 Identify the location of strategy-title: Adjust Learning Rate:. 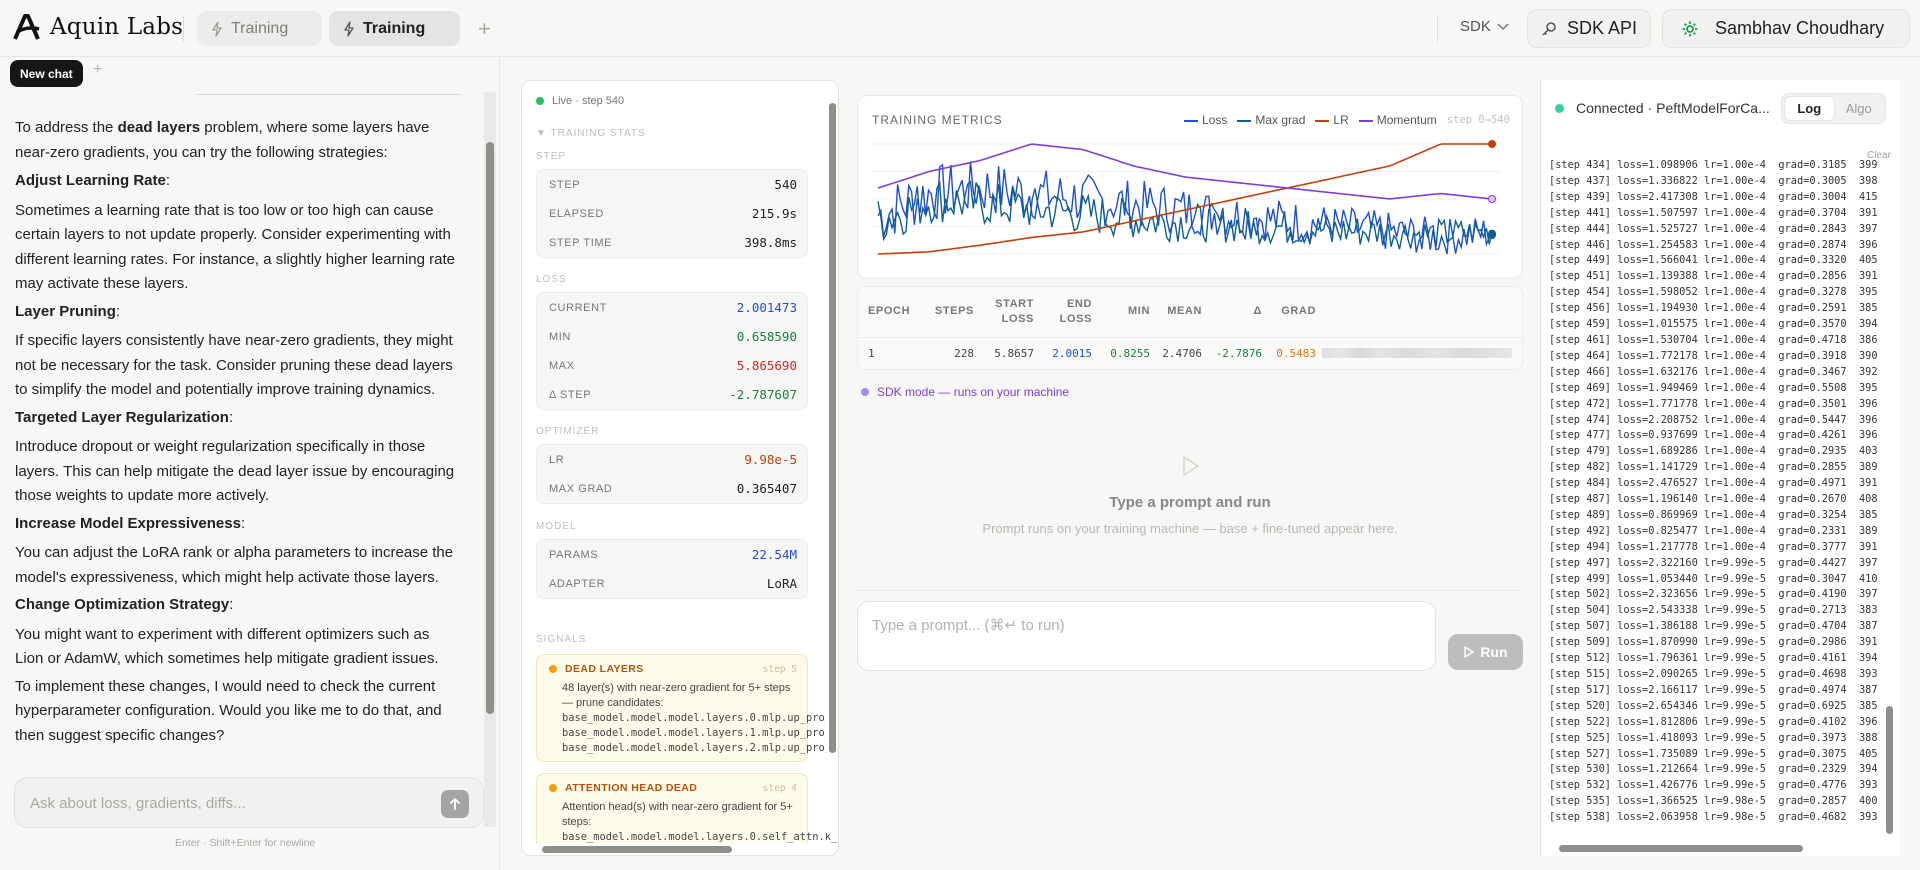
(93, 180).